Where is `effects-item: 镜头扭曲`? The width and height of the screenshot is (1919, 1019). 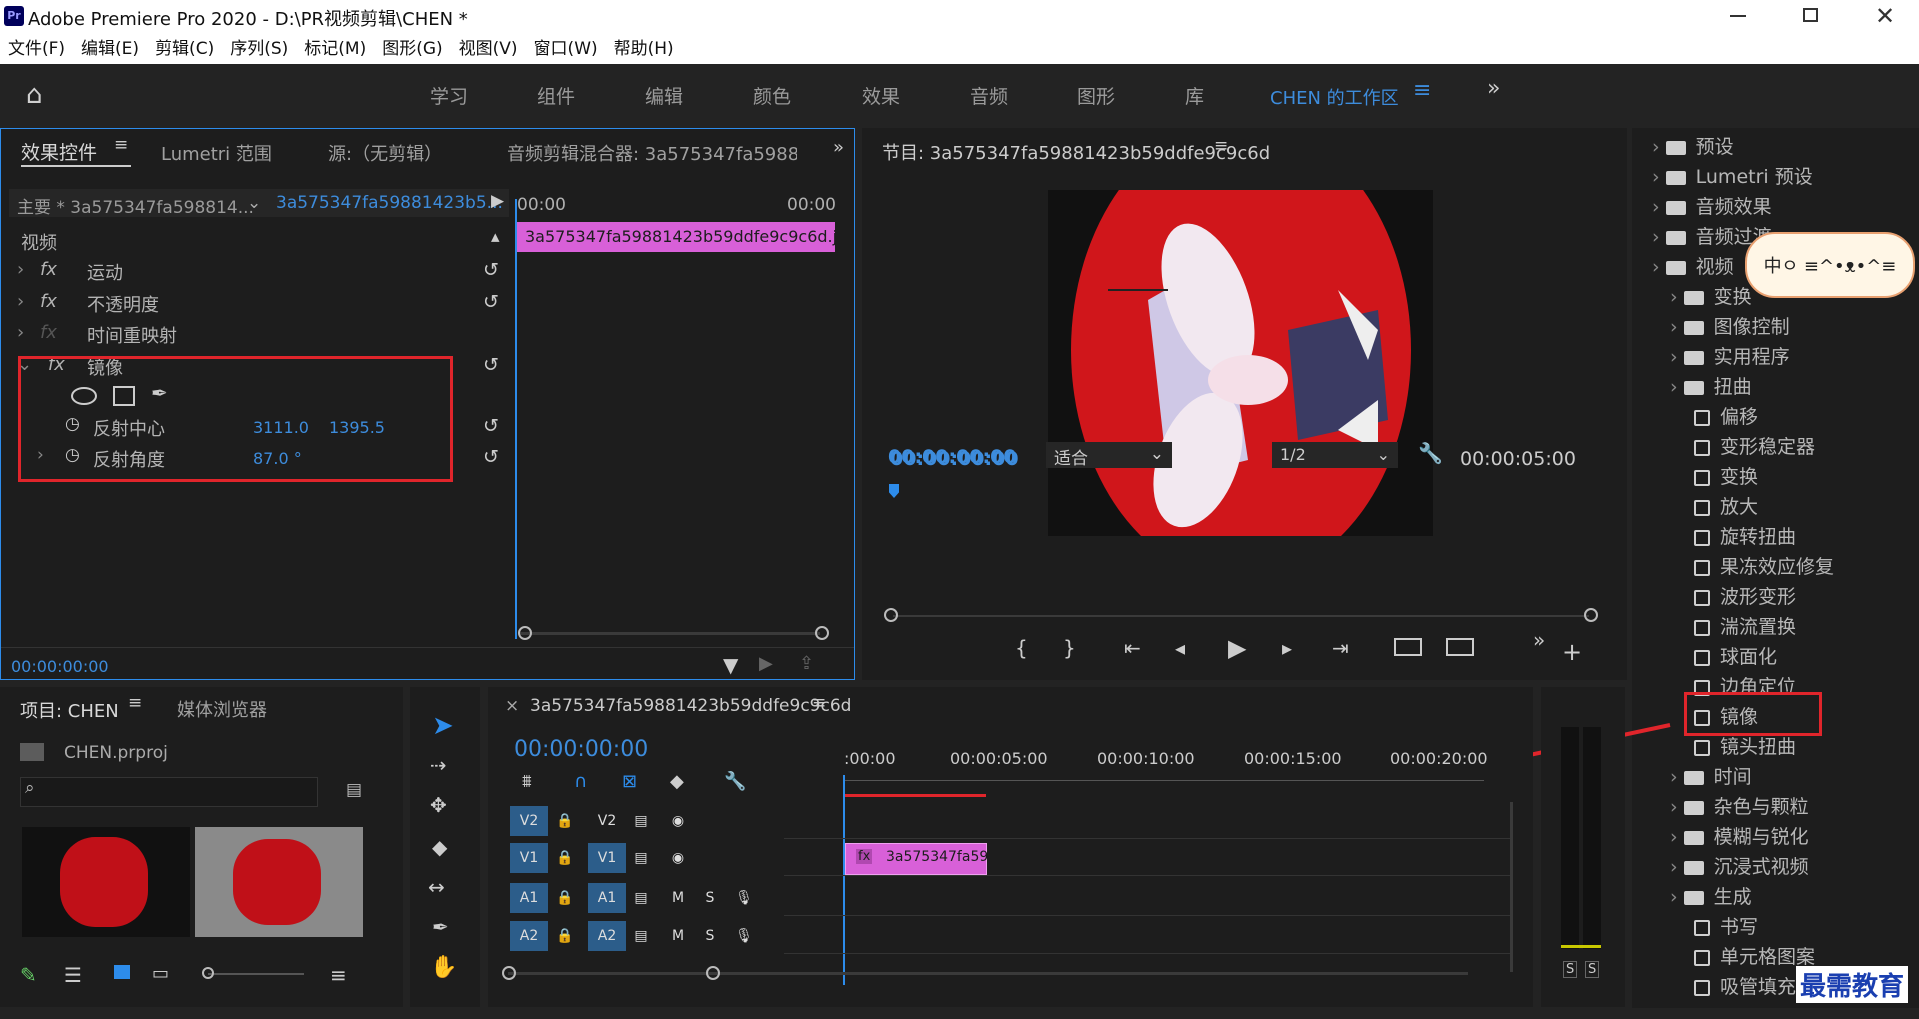
effects-item: 镜头扭曲 is located at coordinates (1745, 745).